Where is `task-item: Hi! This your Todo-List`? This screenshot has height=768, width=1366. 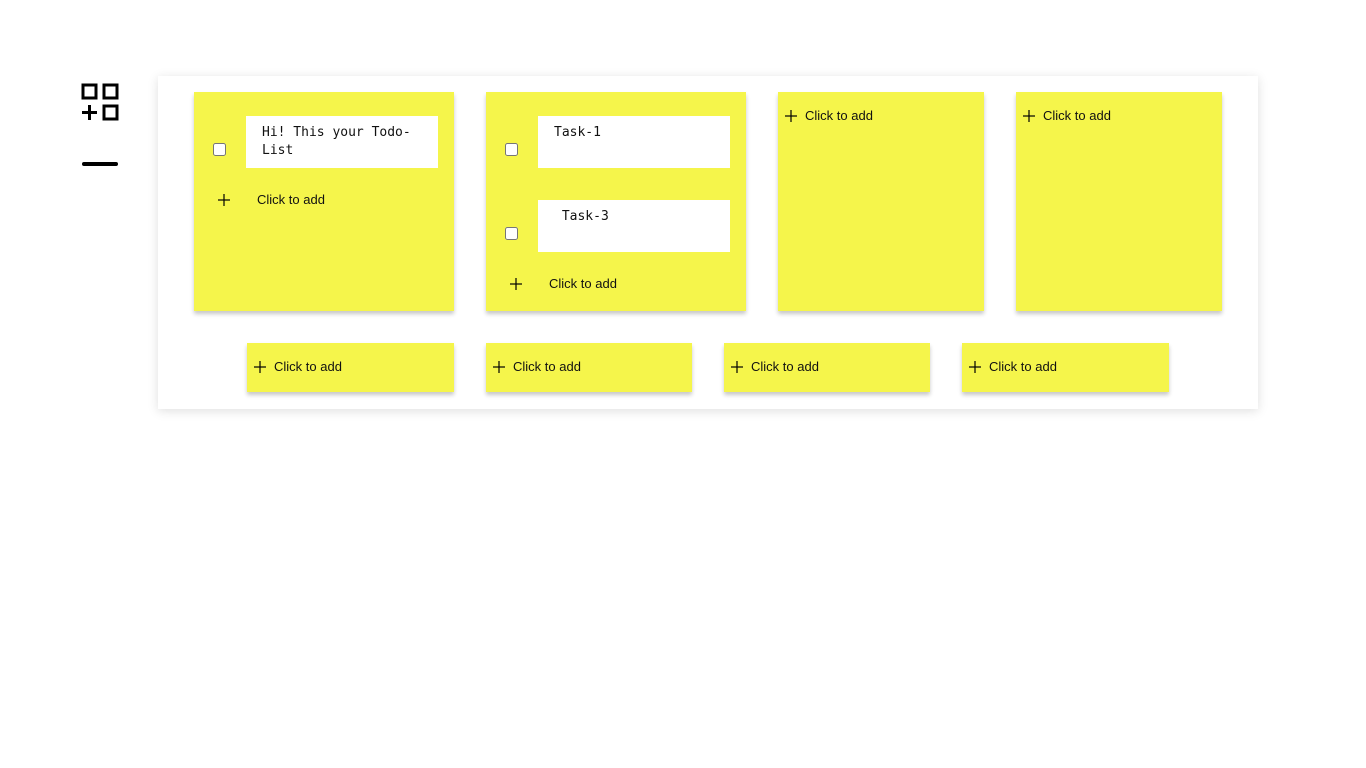 task-item: Hi! This your Todo-List is located at coordinates (324, 142).